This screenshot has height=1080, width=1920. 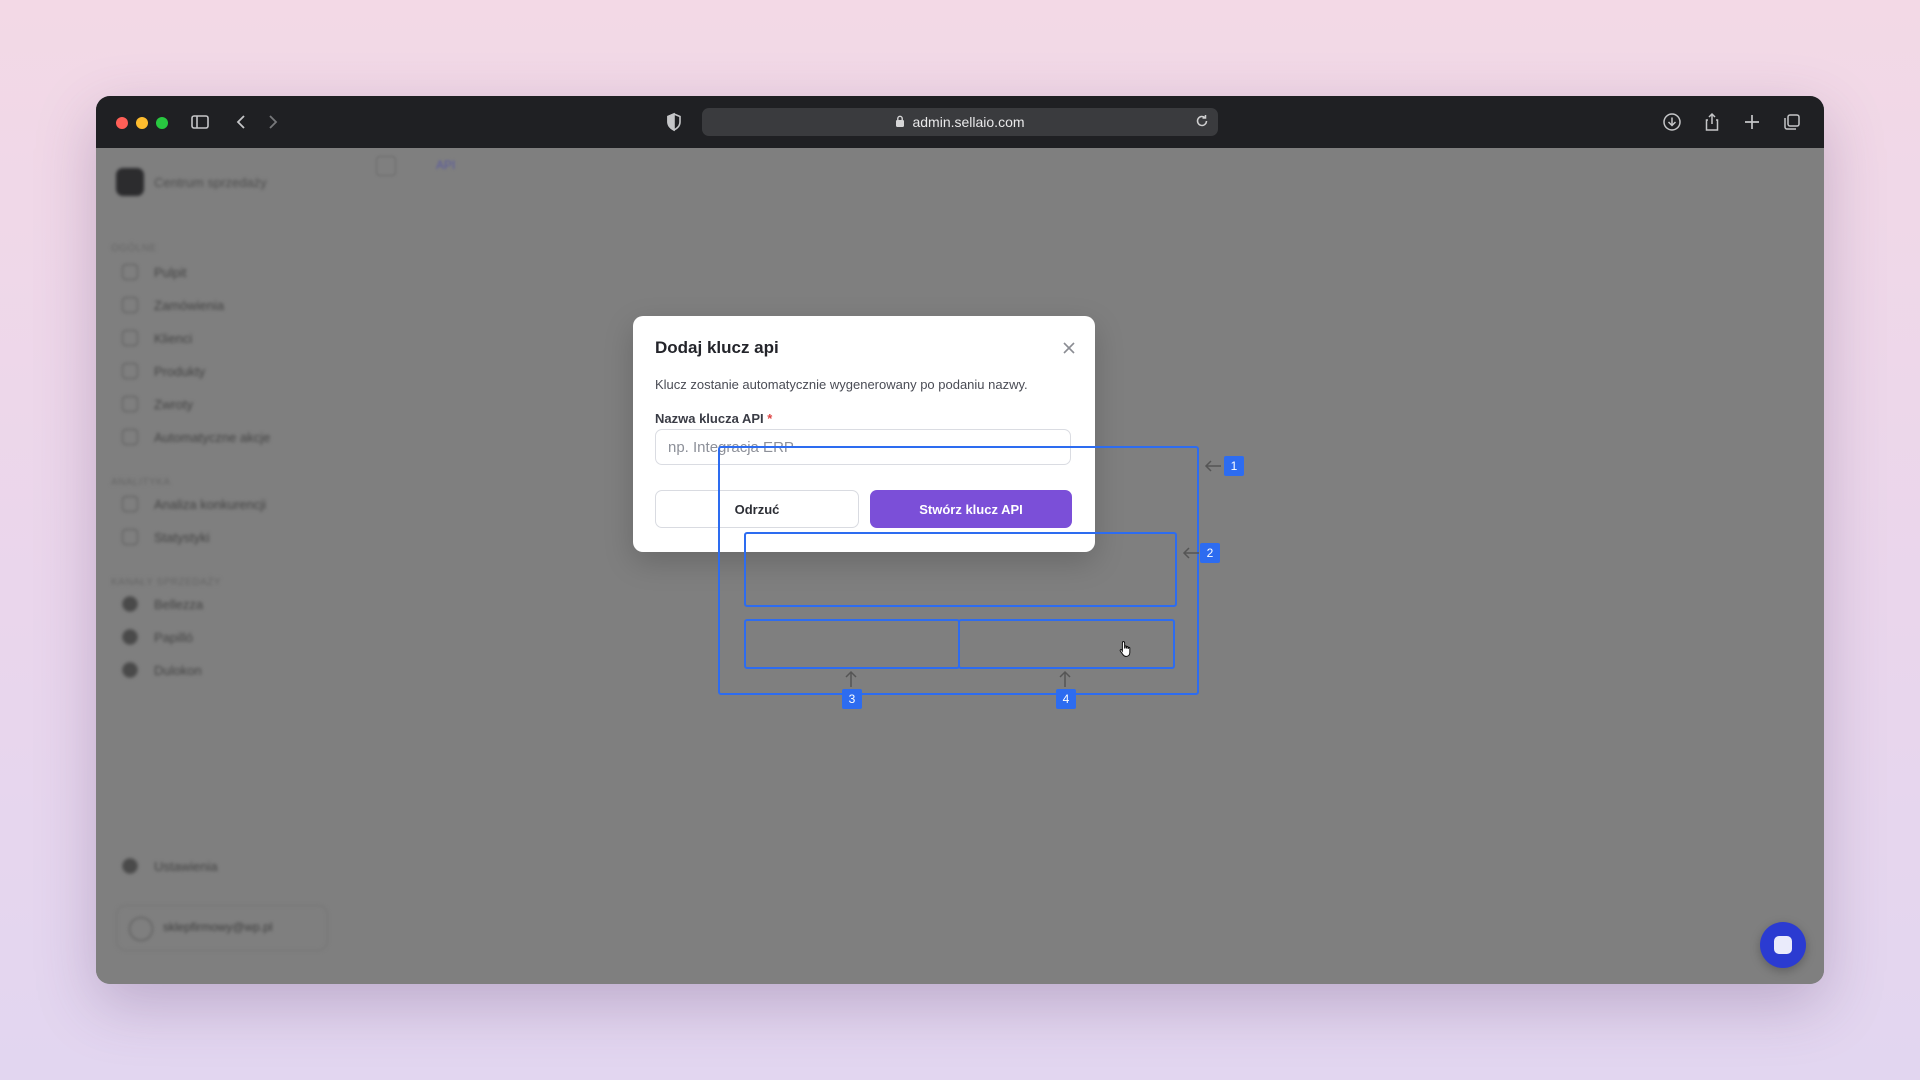 I want to click on dialog-title: Dodaj klucz api, so click(x=717, y=347).